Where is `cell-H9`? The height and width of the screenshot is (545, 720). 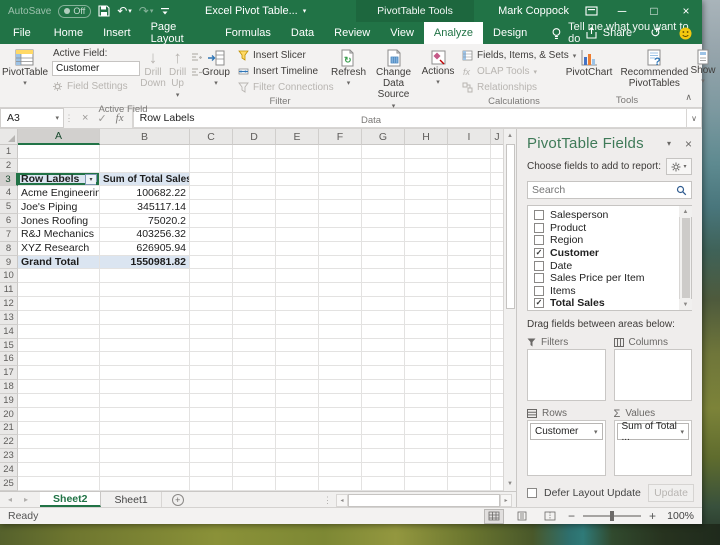
cell-H9 is located at coordinates (426, 262).